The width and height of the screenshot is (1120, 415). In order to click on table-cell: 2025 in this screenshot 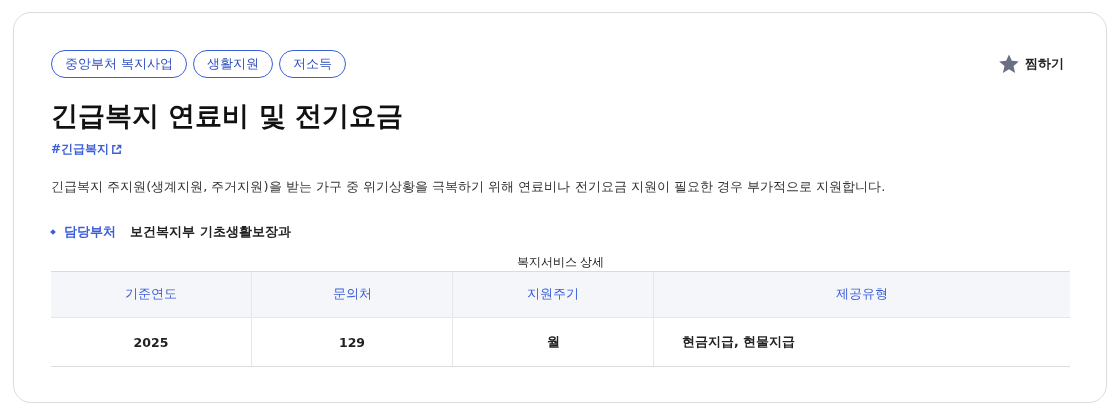, I will do `click(151, 342)`.